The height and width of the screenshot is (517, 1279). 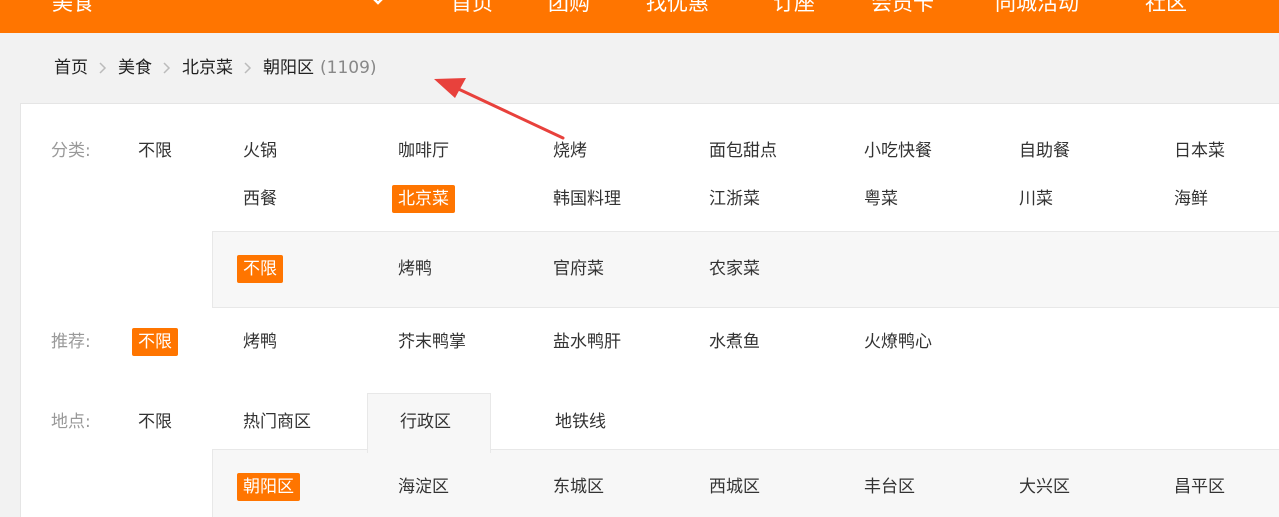 I want to click on location-option-all: 不限, so click(x=155, y=422).